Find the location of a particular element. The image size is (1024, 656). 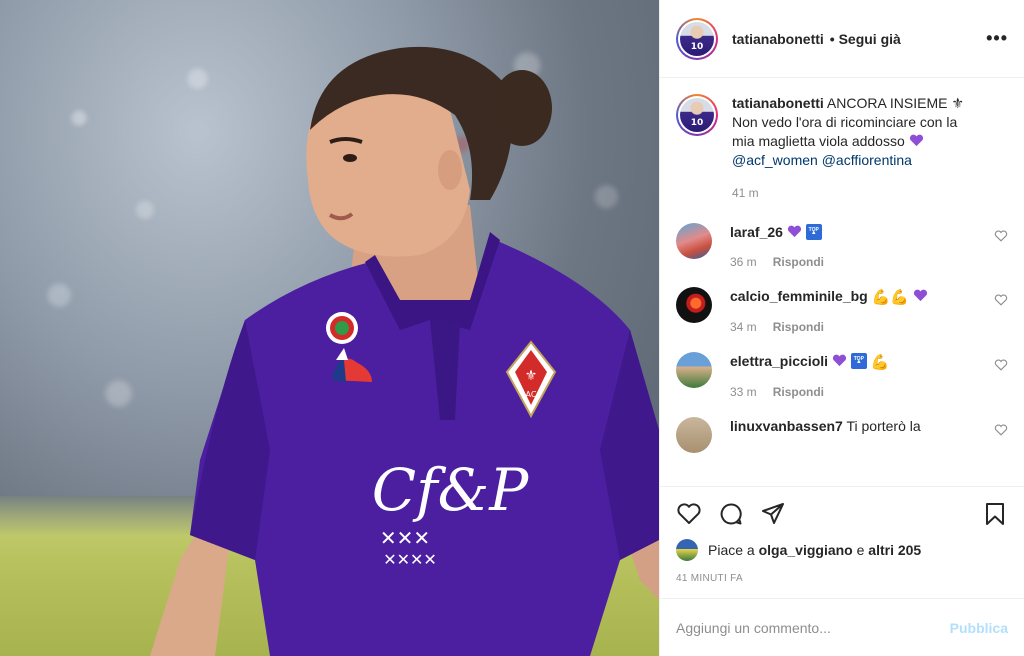

comment-bubble-icon is located at coordinates (731, 514).